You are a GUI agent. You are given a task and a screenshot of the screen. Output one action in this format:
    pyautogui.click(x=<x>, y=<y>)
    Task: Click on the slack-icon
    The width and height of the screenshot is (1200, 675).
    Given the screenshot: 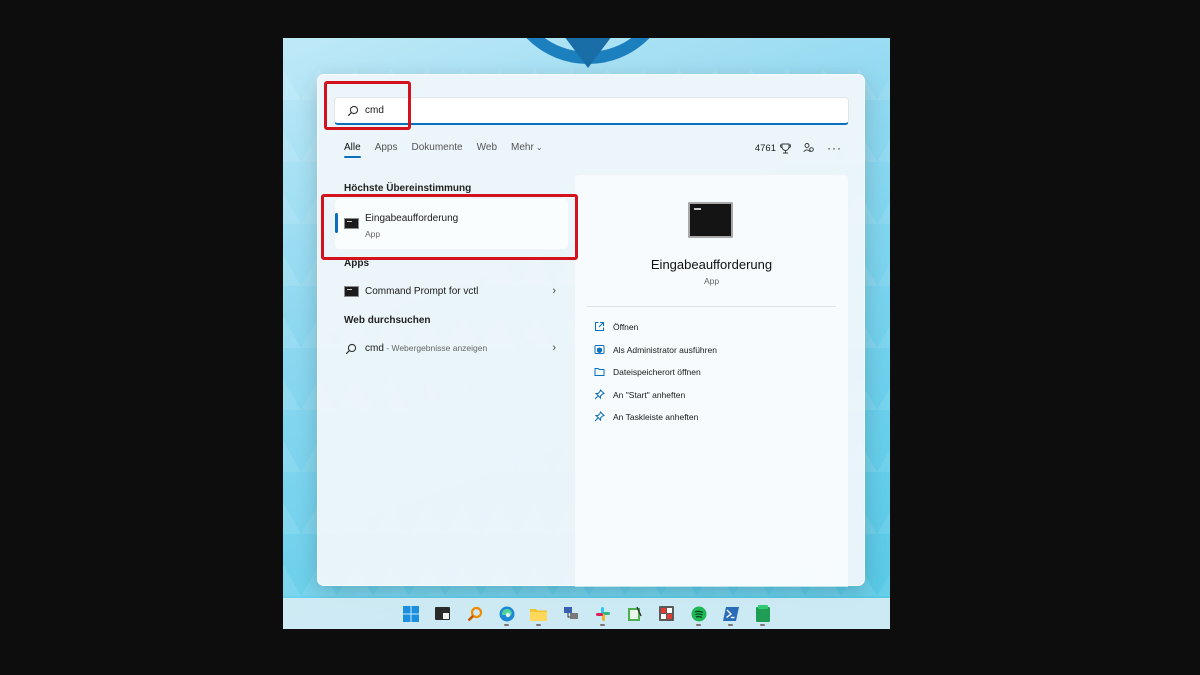 What is the action you would take?
    pyautogui.click(x=602, y=614)
    